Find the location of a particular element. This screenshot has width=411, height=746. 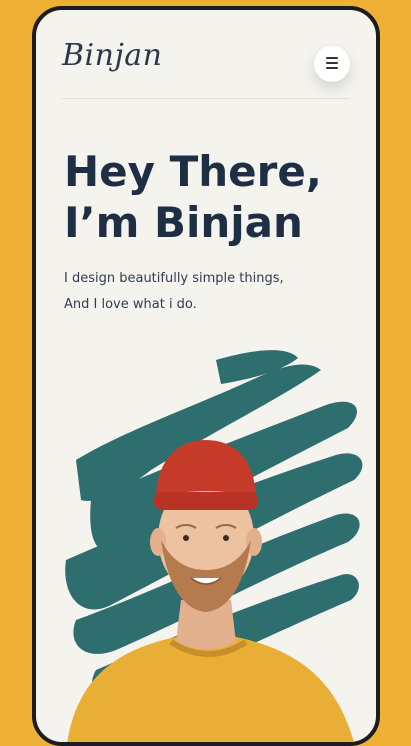

menu-button is located at coordinates (332, 64).